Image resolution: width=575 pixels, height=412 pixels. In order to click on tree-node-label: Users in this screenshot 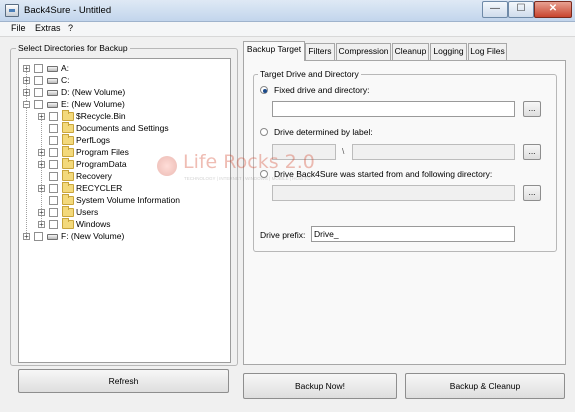, I will do `click(87, 212)`.